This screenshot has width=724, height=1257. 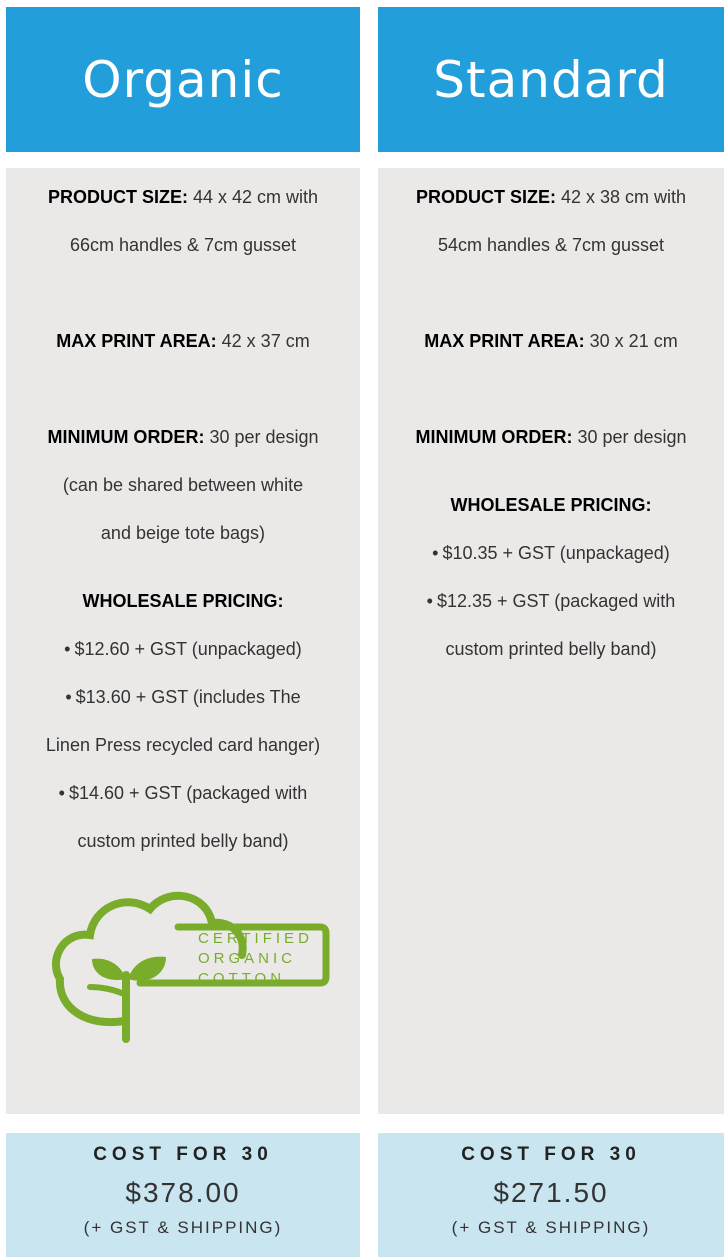 I want to click on standard-min-order: MINIMUM ORDER: 30 per design, so click(x=551, y=437).